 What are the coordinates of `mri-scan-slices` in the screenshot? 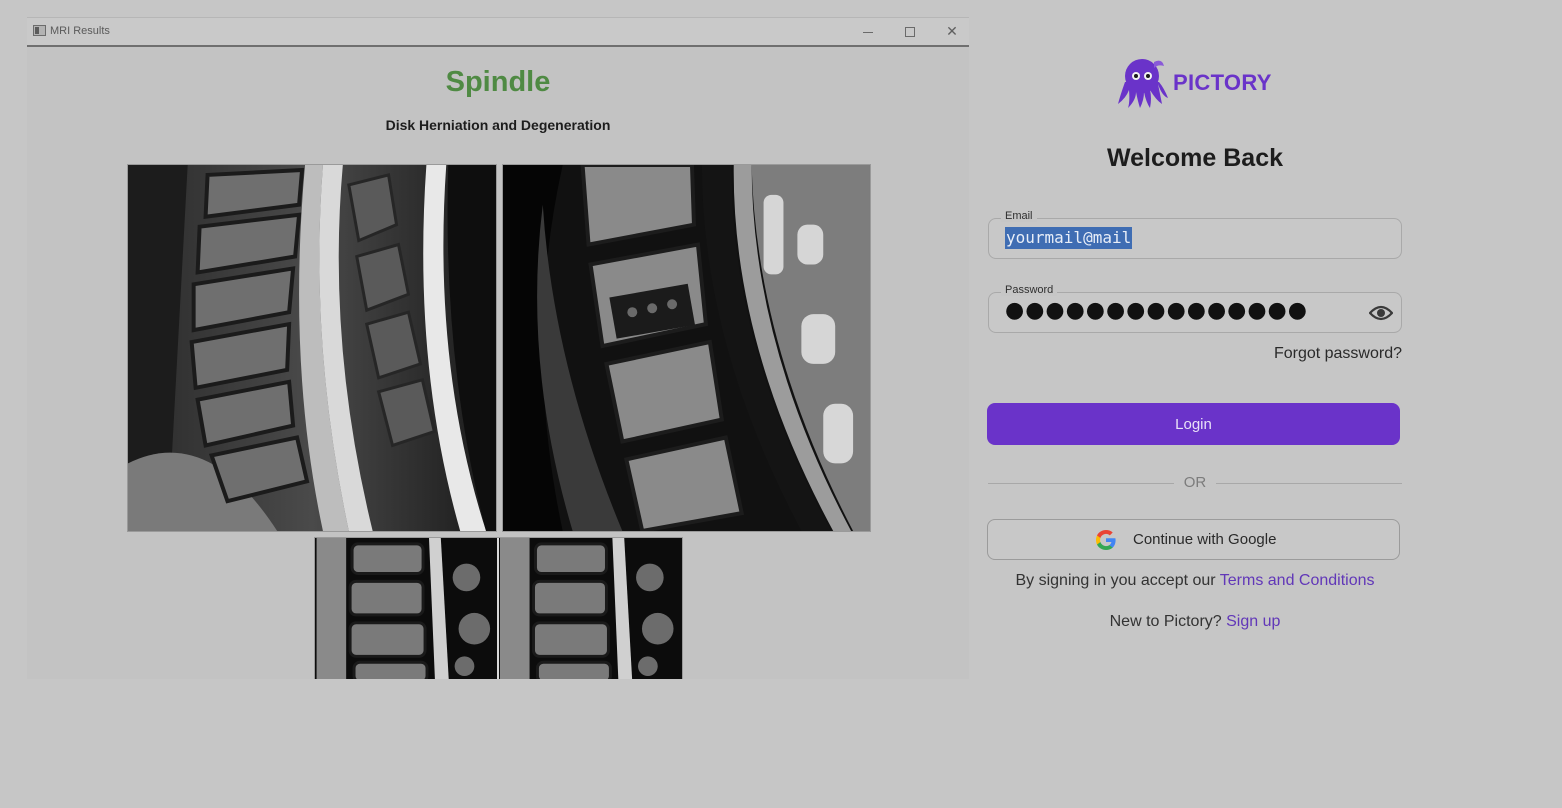 It's located at (498, 608).